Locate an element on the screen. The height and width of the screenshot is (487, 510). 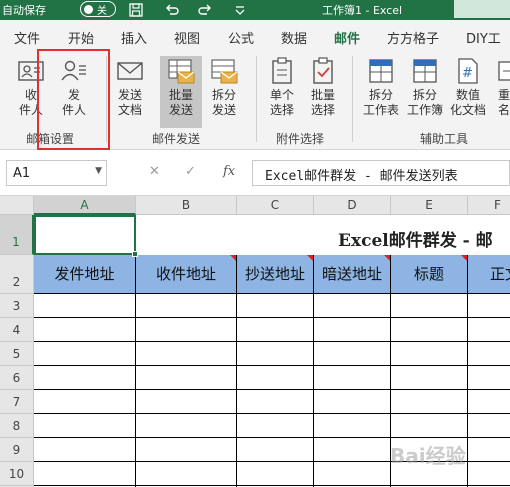
customize-qat-icon is located at coordinates (240, 10).